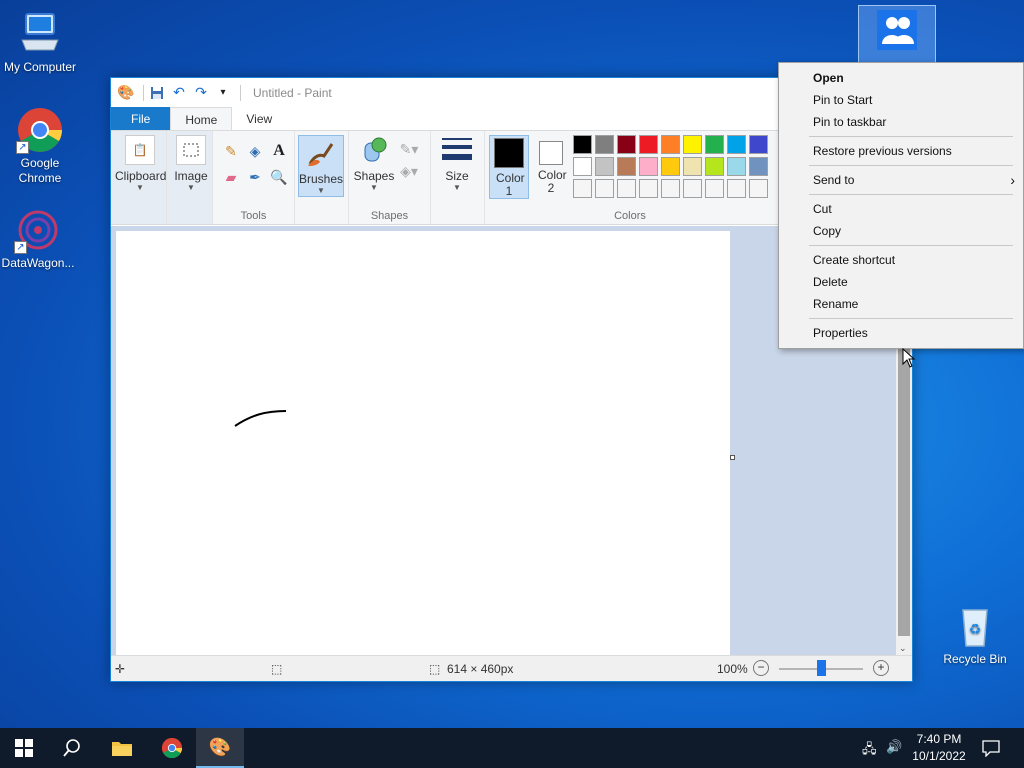 This screenshot has width=1024, height=768. I want to click on save-icon, so click(157, 93).